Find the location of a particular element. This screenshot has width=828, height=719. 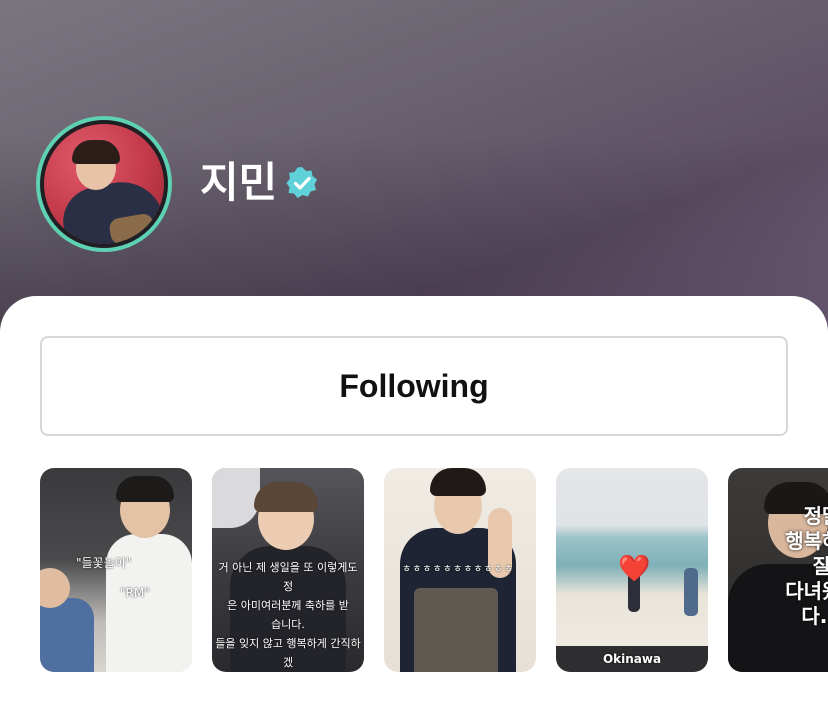

avatar-story-ring is located at coordinates (104, 184).